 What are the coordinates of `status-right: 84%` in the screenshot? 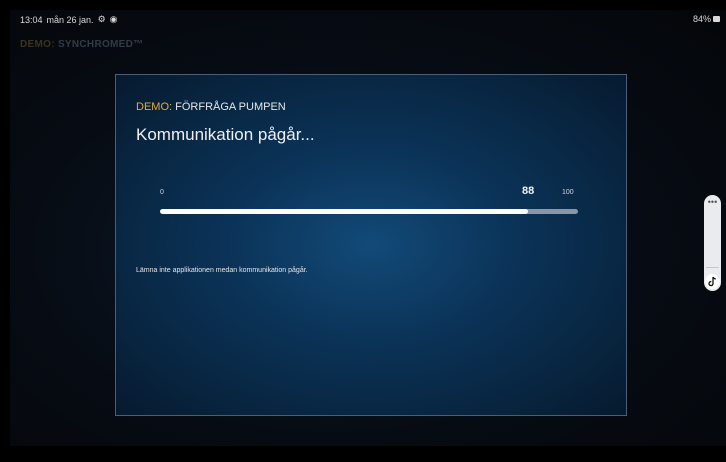 It's located at (706, 19).